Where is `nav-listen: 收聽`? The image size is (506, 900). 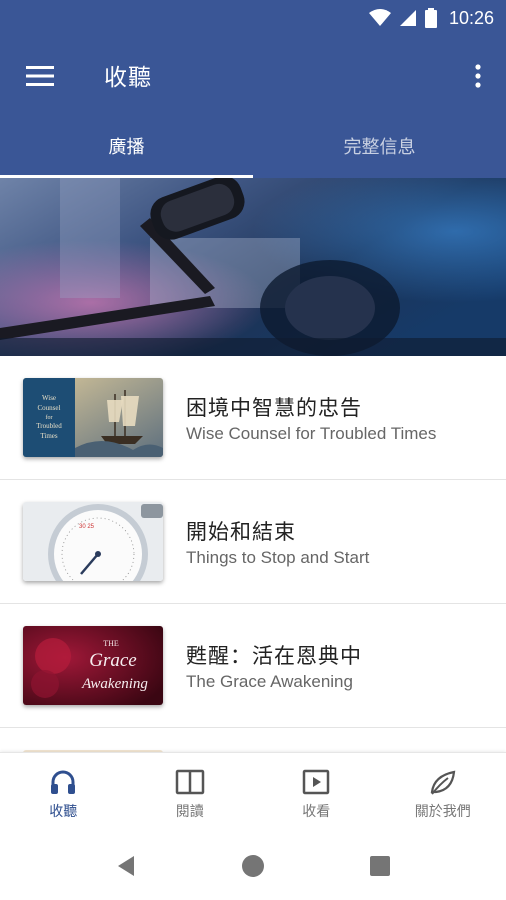 nav-listen: 收聽 is located at coordinates (63, 791).